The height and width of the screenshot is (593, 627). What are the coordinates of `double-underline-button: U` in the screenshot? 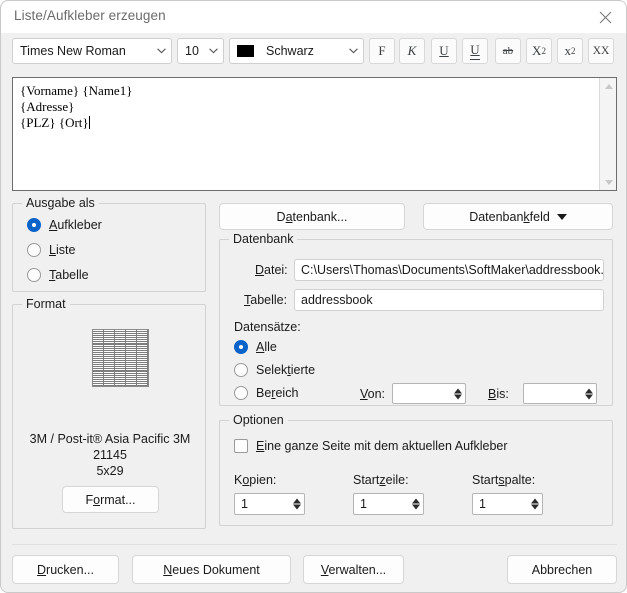 It's located at (475, 51).